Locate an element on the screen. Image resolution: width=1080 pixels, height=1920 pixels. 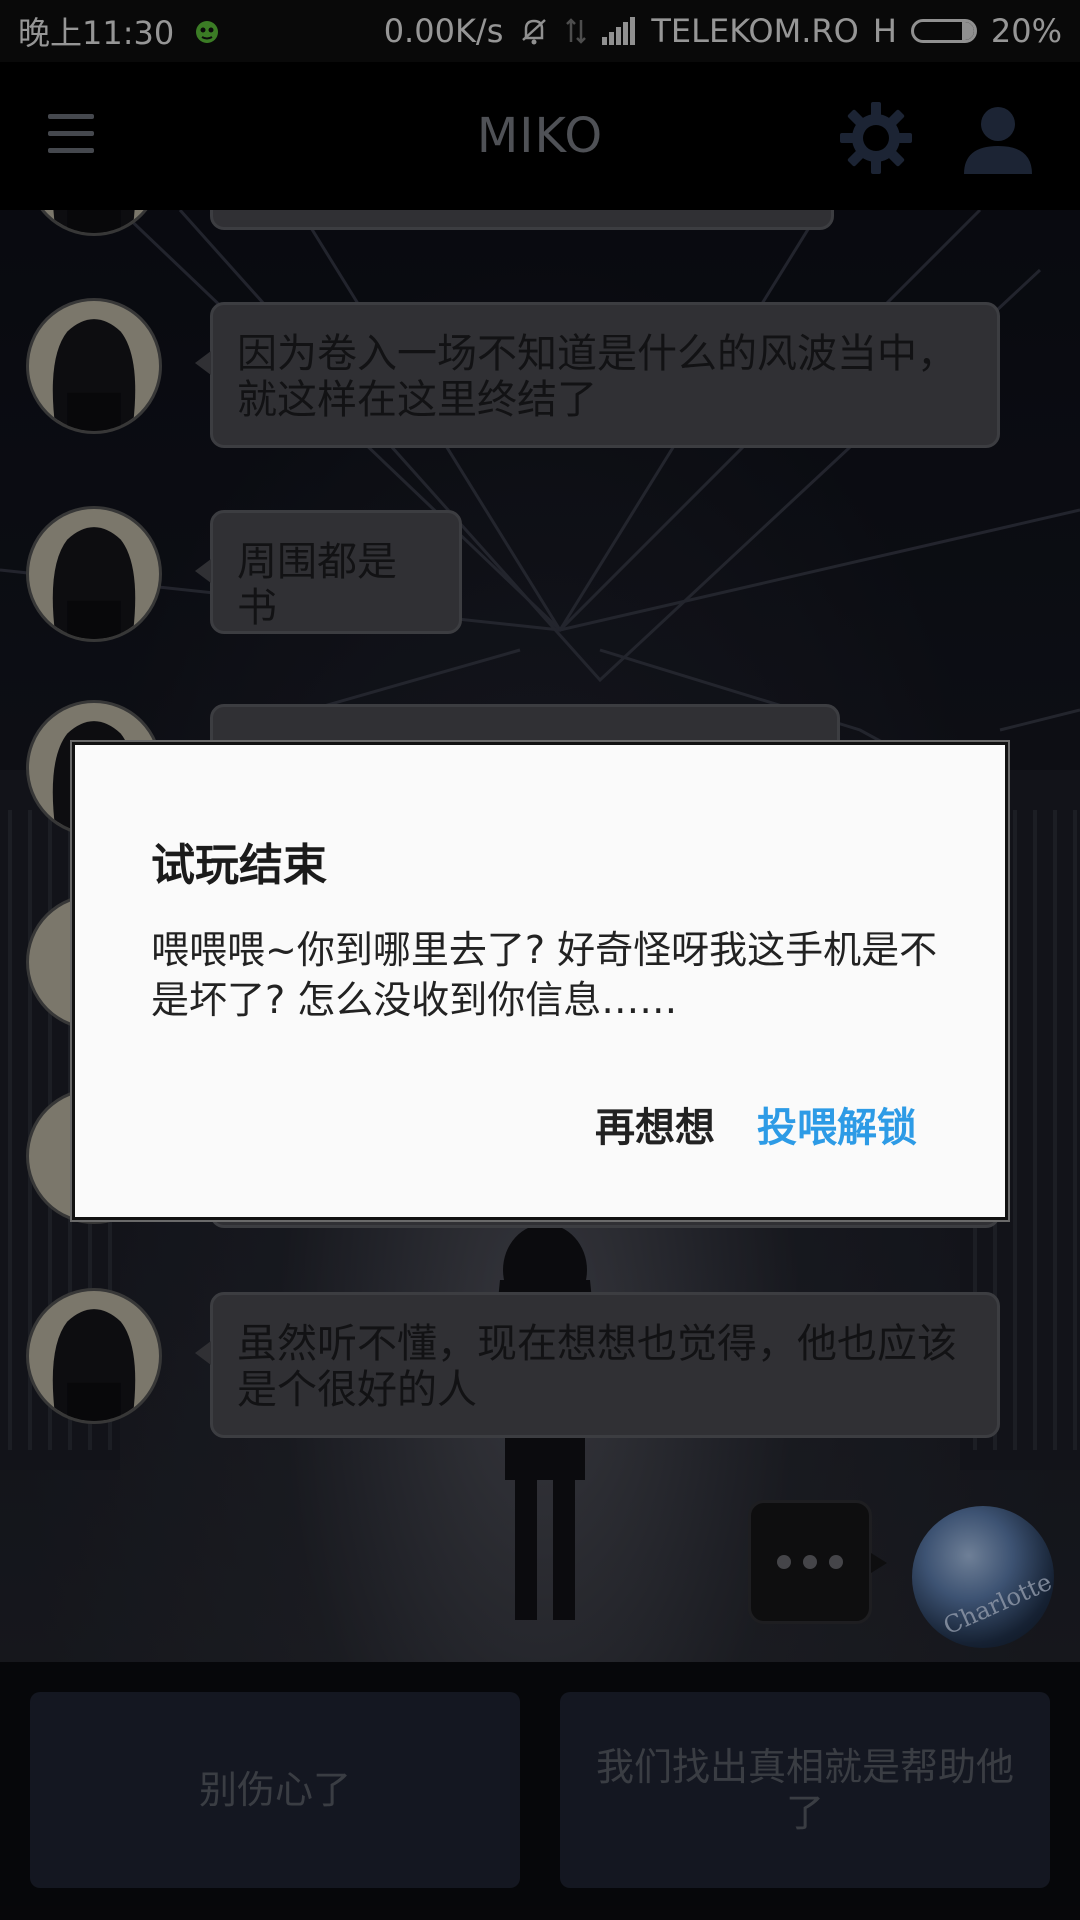
dialog-title: 试玩结束 is located at coordinates (239, 865).